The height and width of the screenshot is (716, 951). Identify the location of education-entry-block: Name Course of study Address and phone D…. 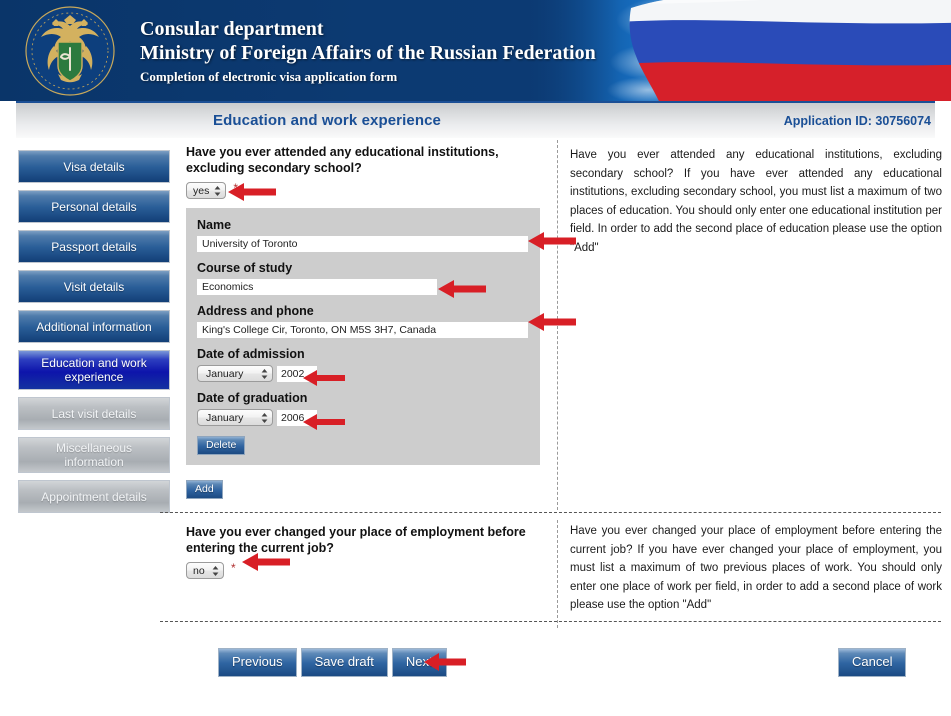
(363, 336).